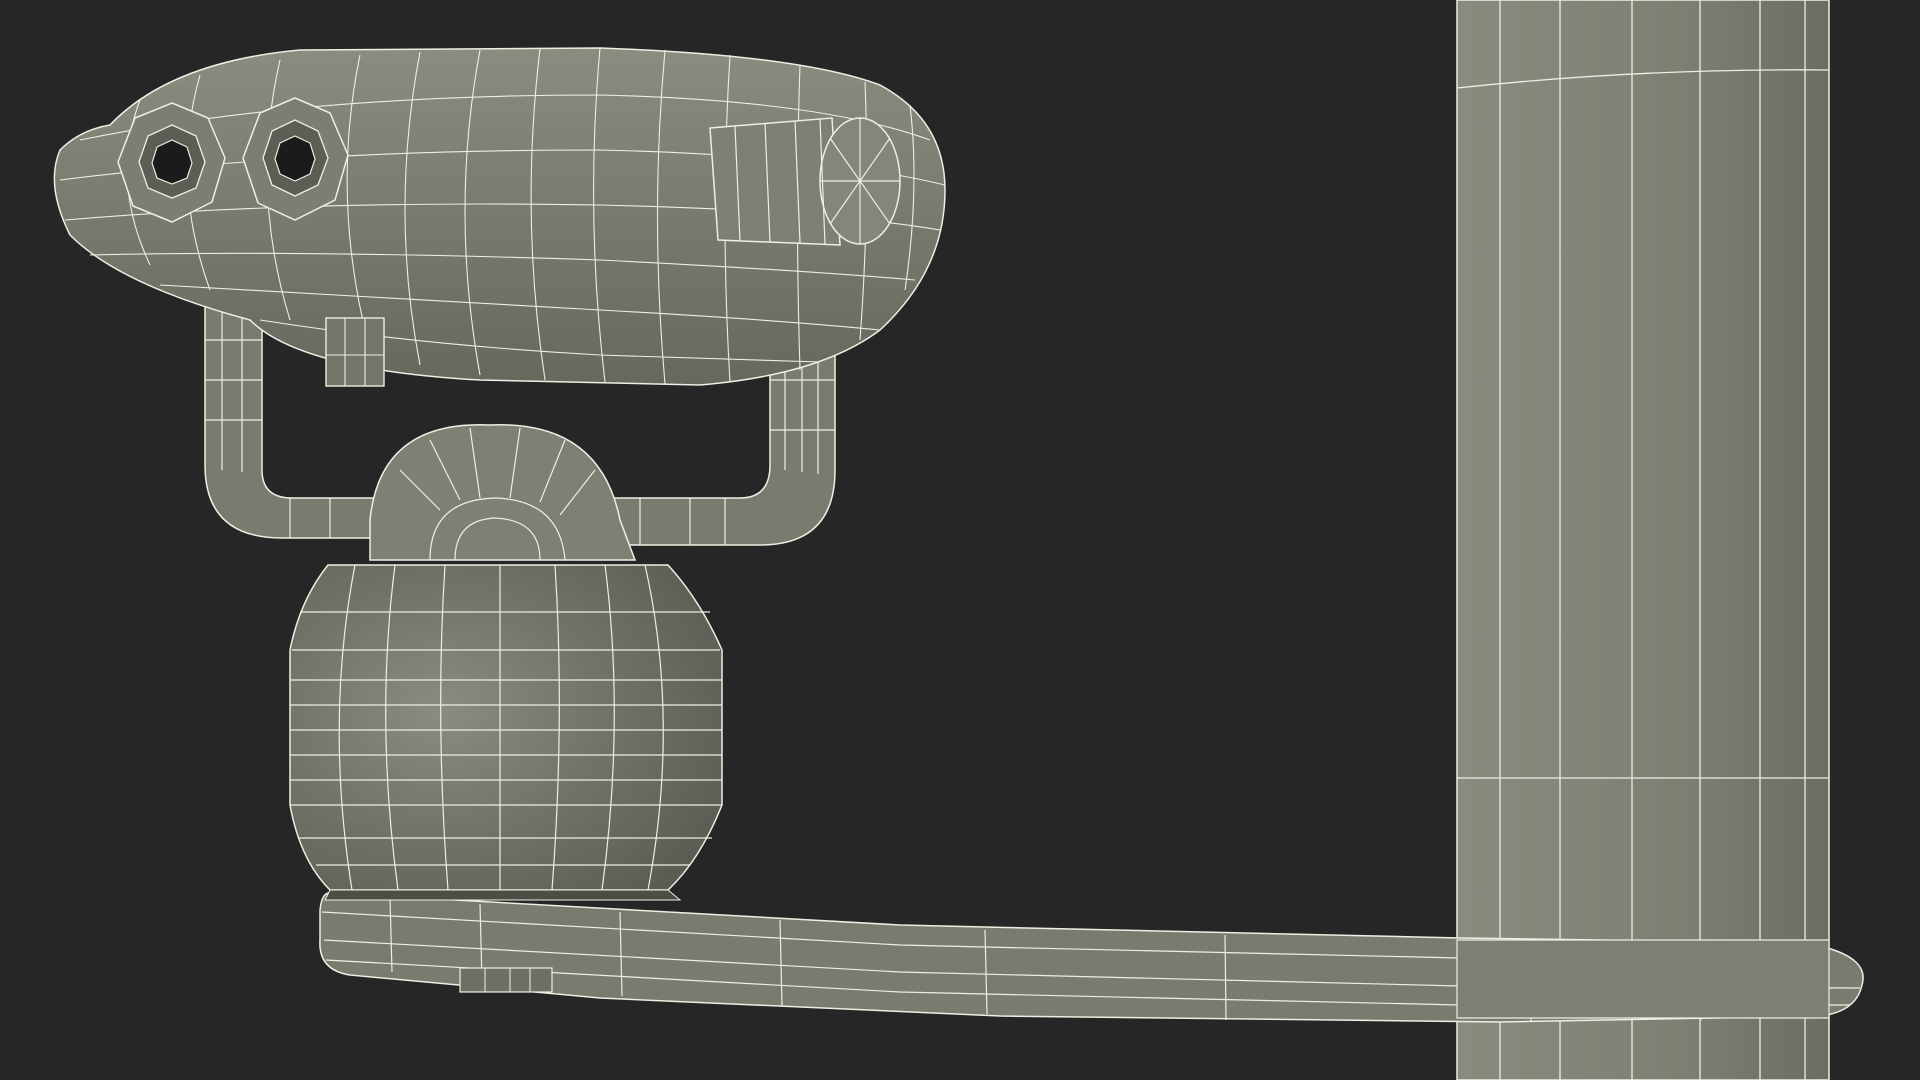  I want to click on side-knob, so click(805, 181).